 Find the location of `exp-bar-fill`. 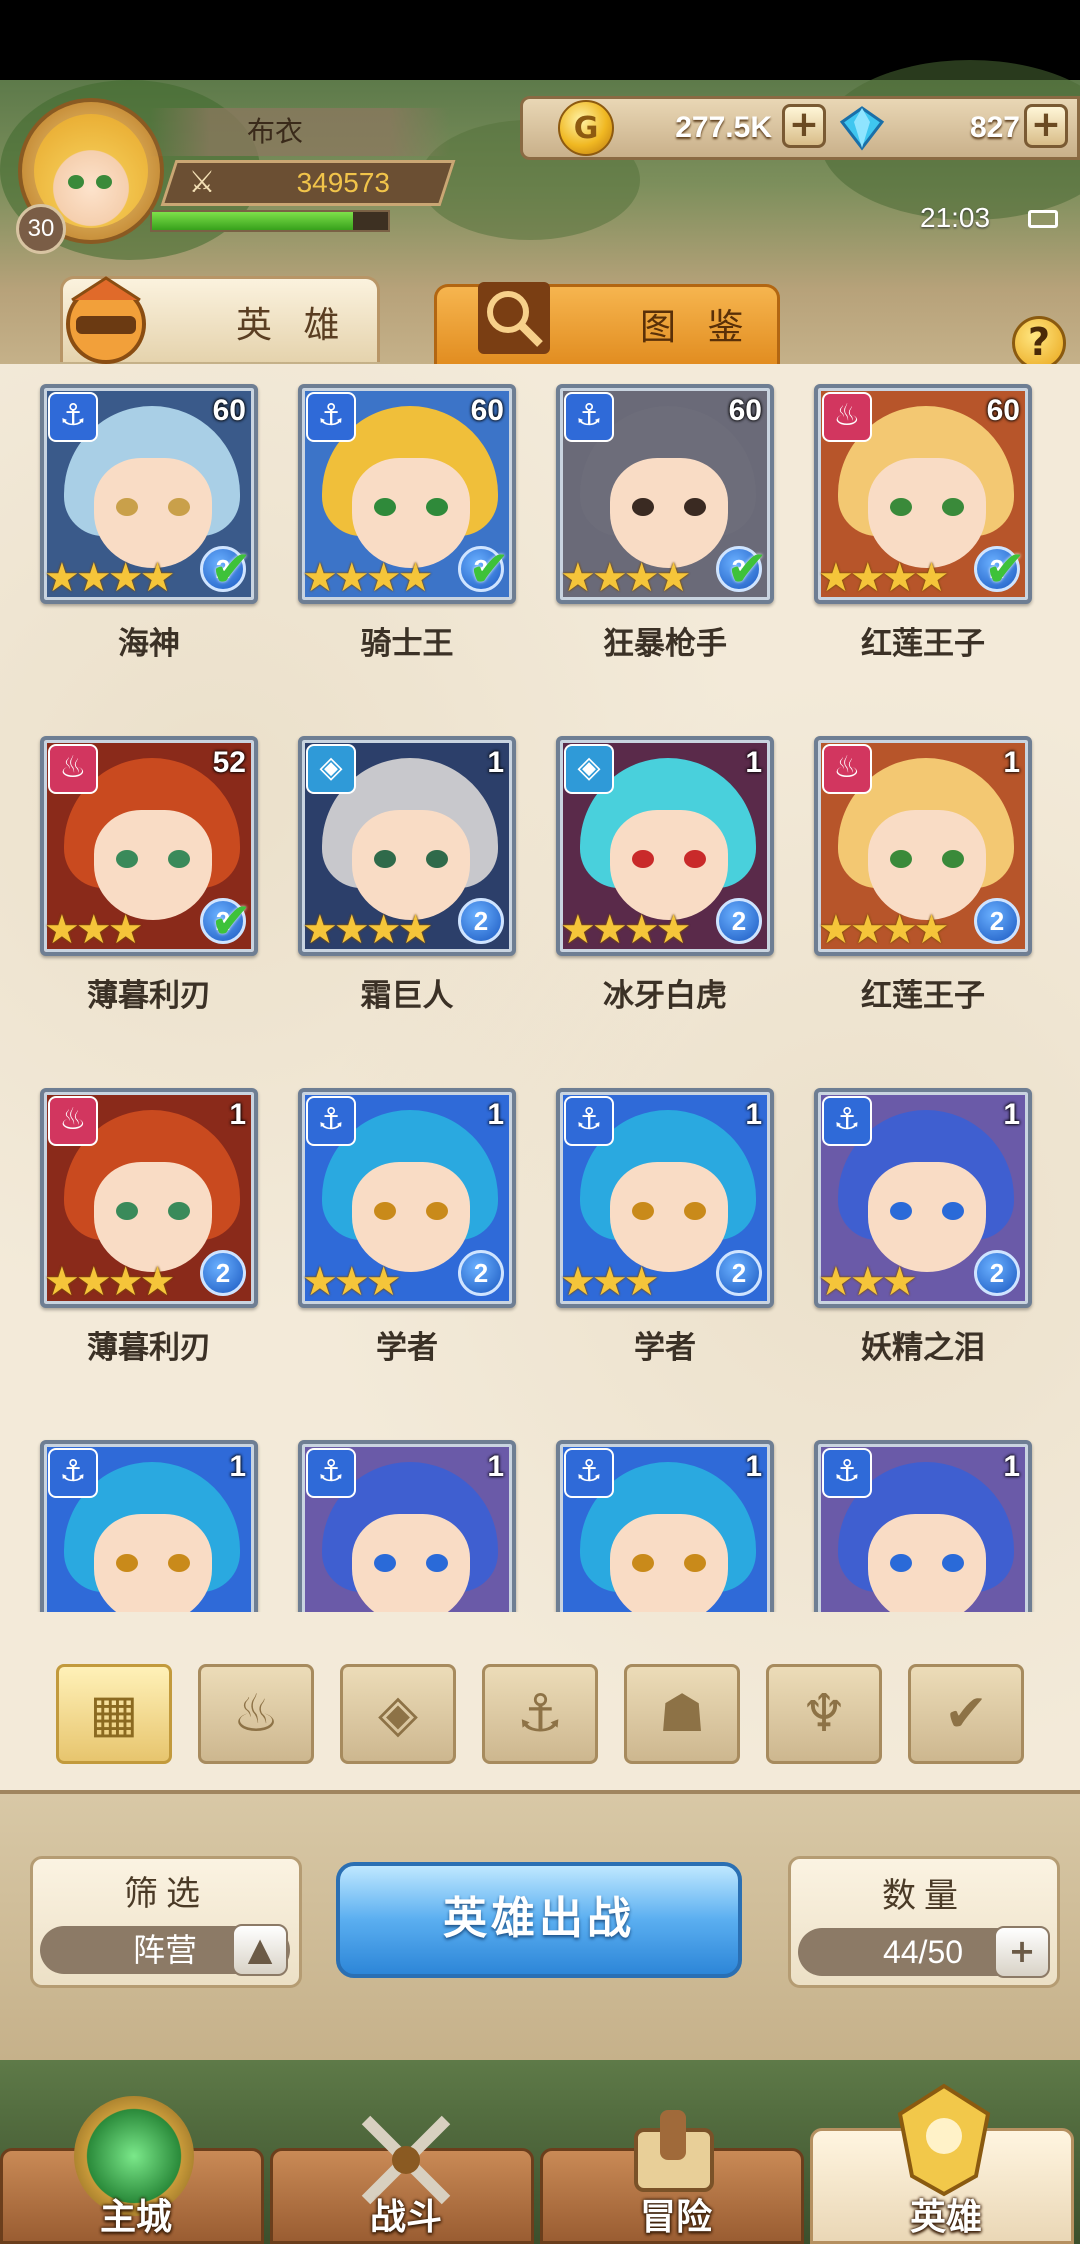

exp-bar-fill is located at coordinates (252, 221).